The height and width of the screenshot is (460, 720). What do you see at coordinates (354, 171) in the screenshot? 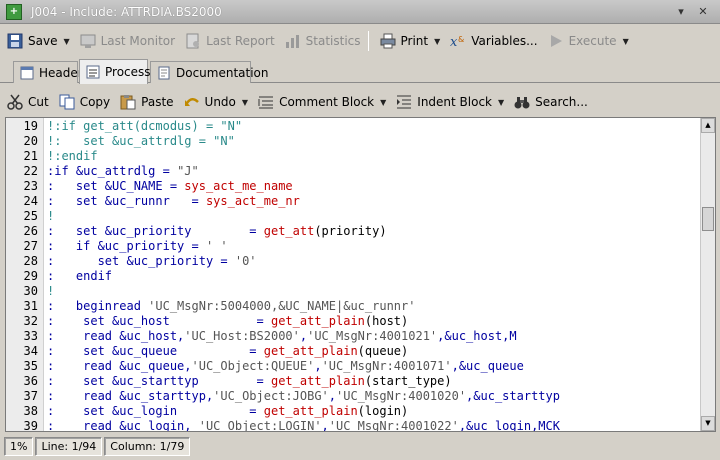
I see `code-line: 22:if &uc_attrdlg = "J"` at bounding box center [354, 171].